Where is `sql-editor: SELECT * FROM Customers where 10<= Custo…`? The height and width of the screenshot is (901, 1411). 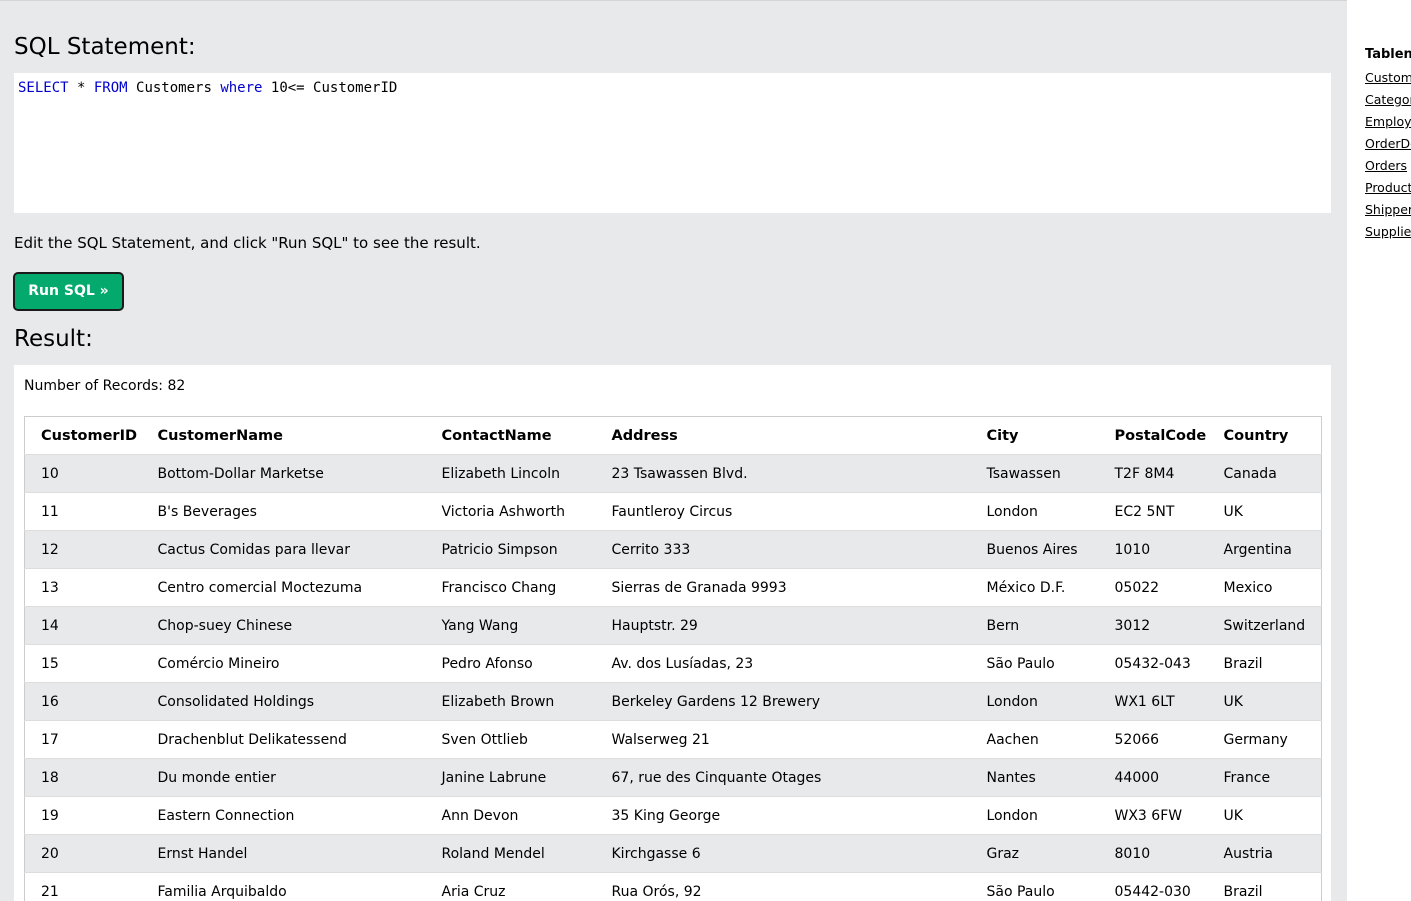 sql-editor: SELECT * FROM Customers where 10<= Custo… is located at coordinates (672, 143).